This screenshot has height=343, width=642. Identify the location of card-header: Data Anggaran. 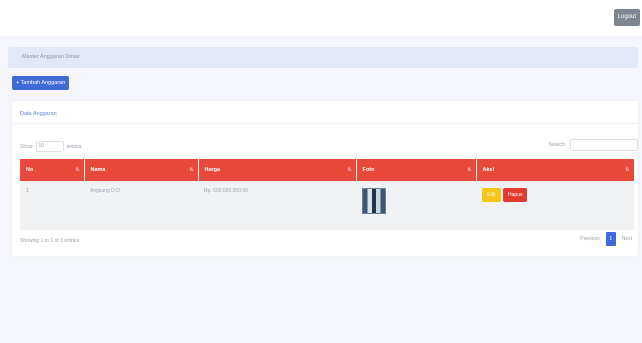
(325, 112).